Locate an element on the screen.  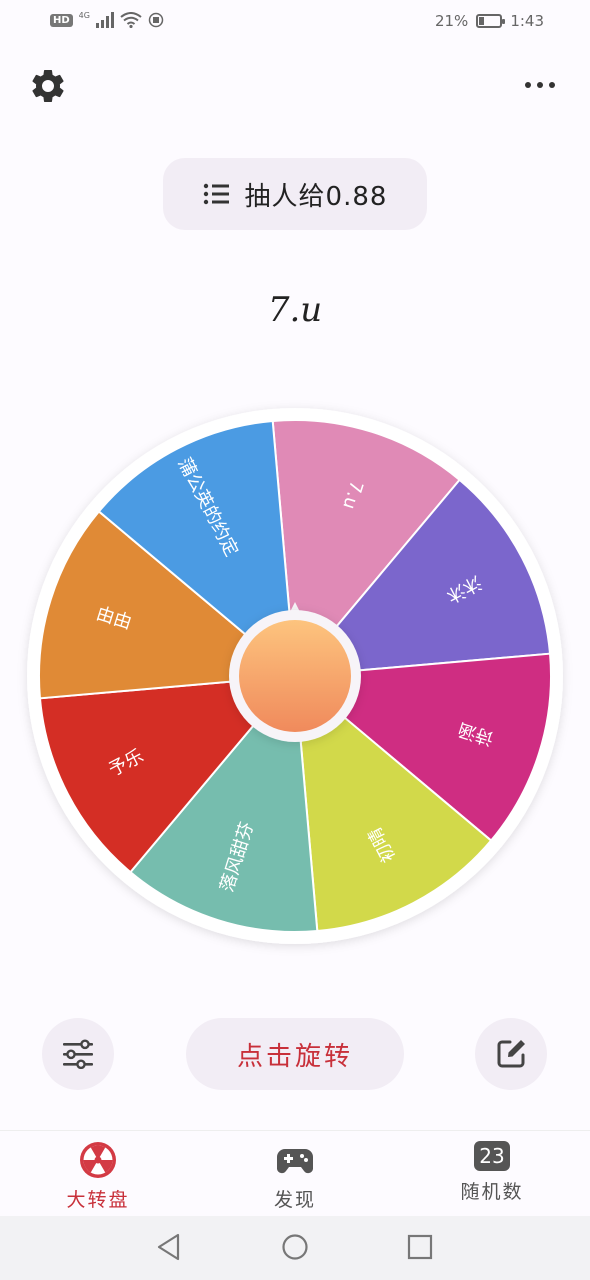
sliders-icon is located at coordinates (78, 1054).